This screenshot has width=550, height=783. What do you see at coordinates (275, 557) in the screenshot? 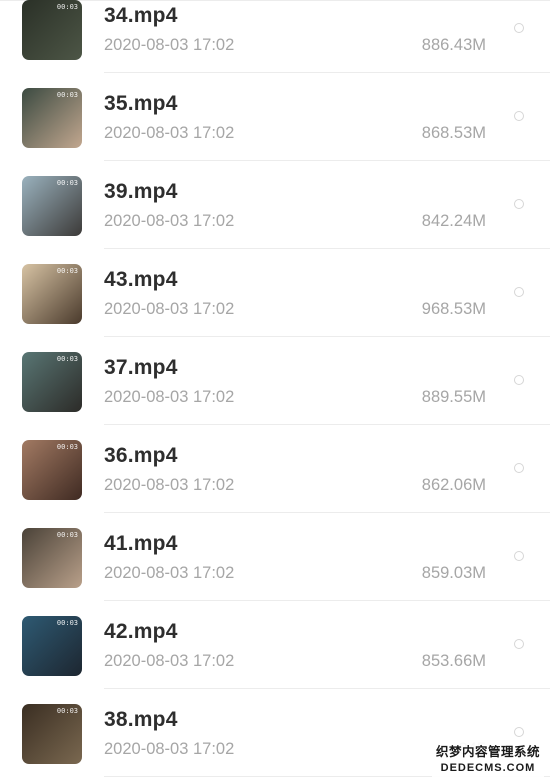
I see `file-row: 00:03 41.mp4 2020-08-03 17:02 859.03M` at bounding box center [275, 557].